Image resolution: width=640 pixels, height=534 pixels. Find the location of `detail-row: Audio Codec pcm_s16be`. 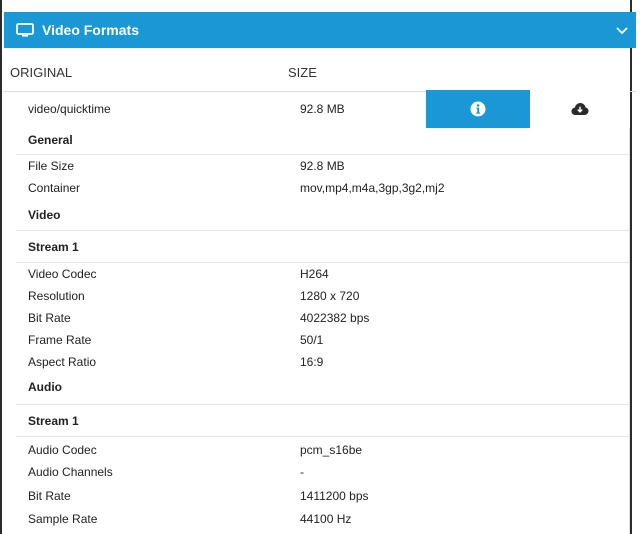

detail-row: Audio Codec pcm_s16be is located at coordinates (316, 450).